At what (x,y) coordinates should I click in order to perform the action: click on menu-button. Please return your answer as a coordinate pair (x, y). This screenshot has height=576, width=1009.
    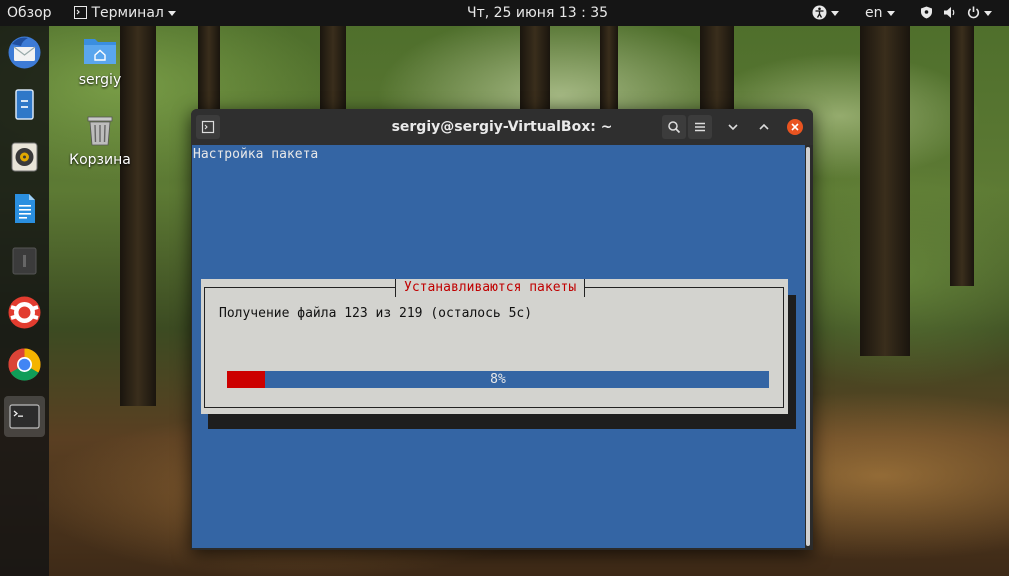
    Looking at the image, I should click on (700, 127).